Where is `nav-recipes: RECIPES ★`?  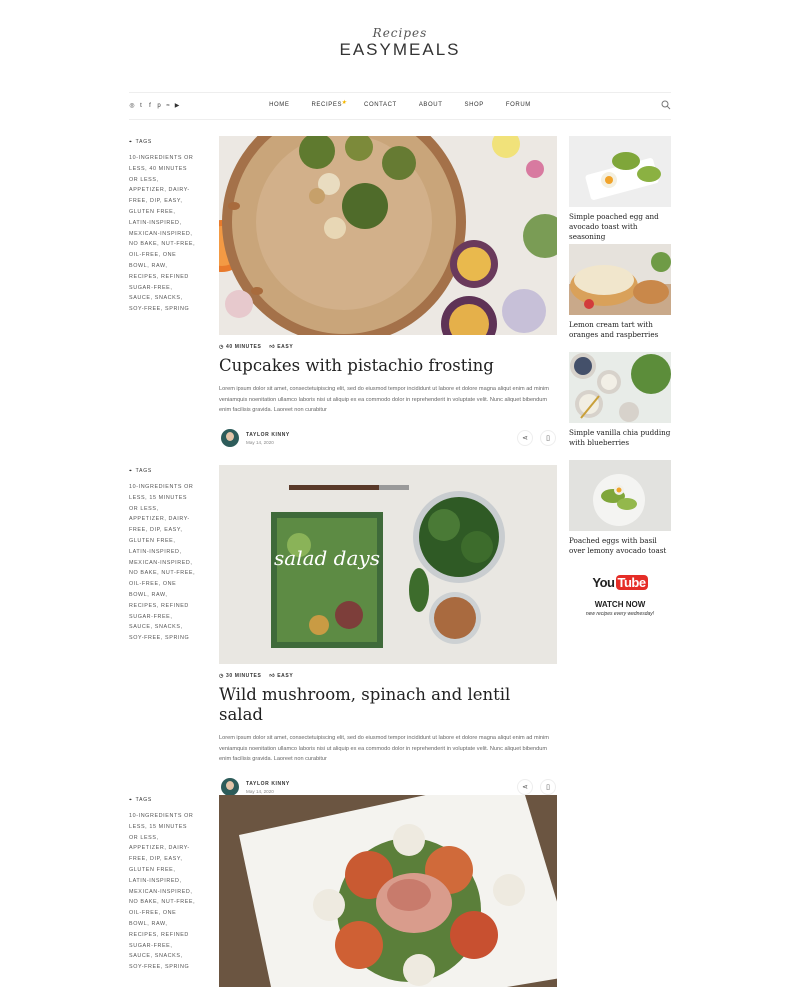
nav-recipes: RECIPES ★ is located at coordinates (329, 104).